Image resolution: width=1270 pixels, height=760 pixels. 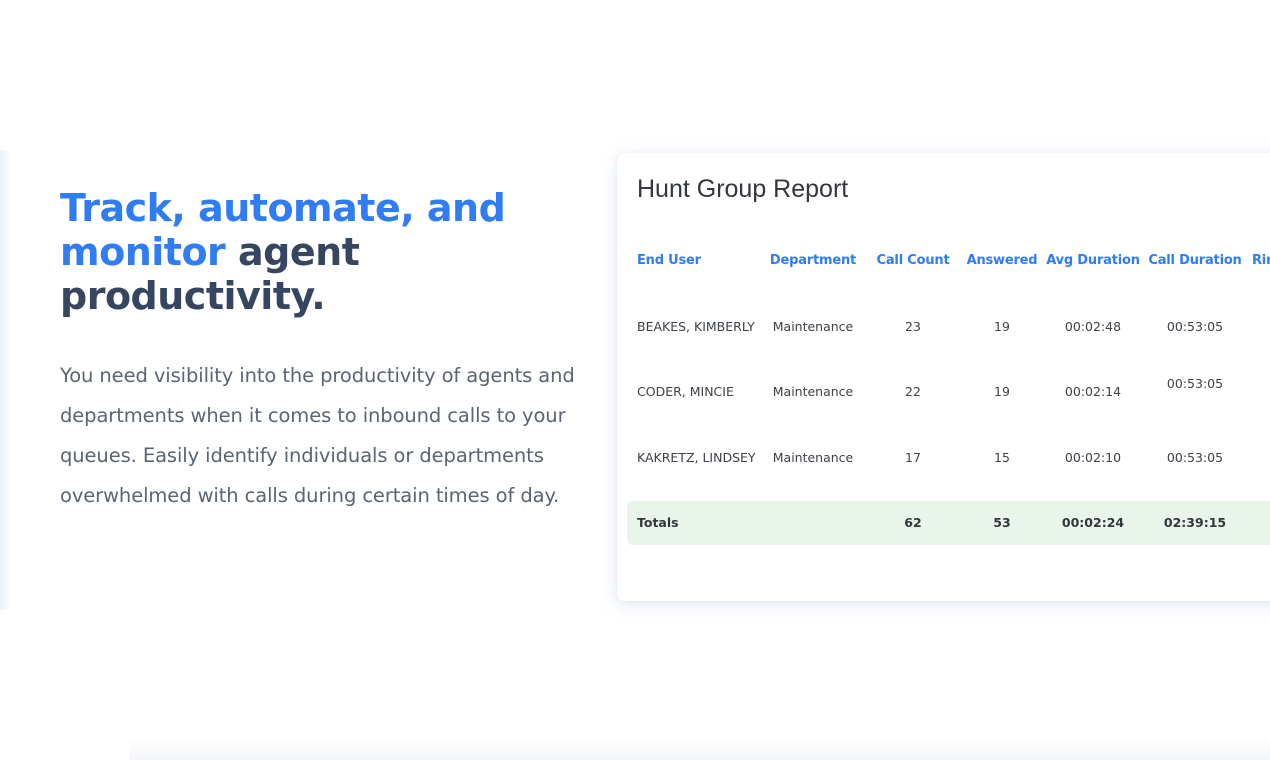 I want to click on cell-answered: 15, so click(x=1002, y=457).